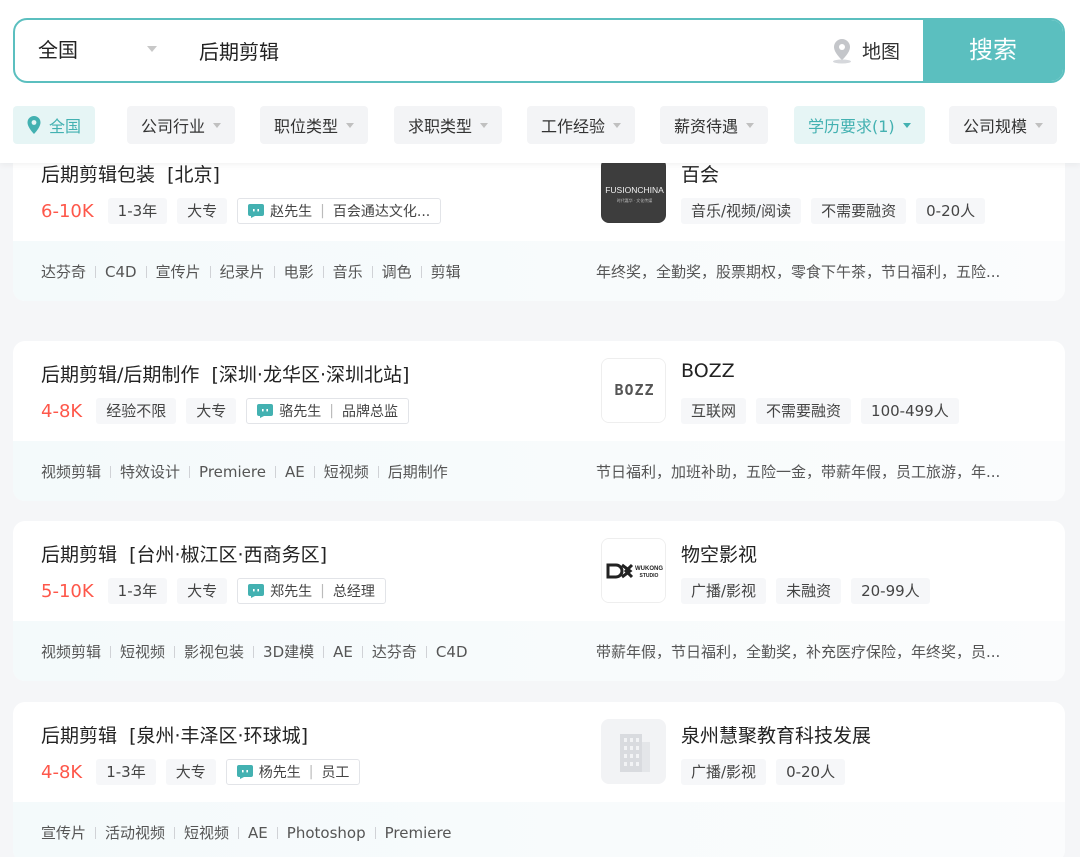 Image resolution: width=1080 pixels, height=857 pixels. I want to click on company-size-tag: 20-99人, so click(890, 591).